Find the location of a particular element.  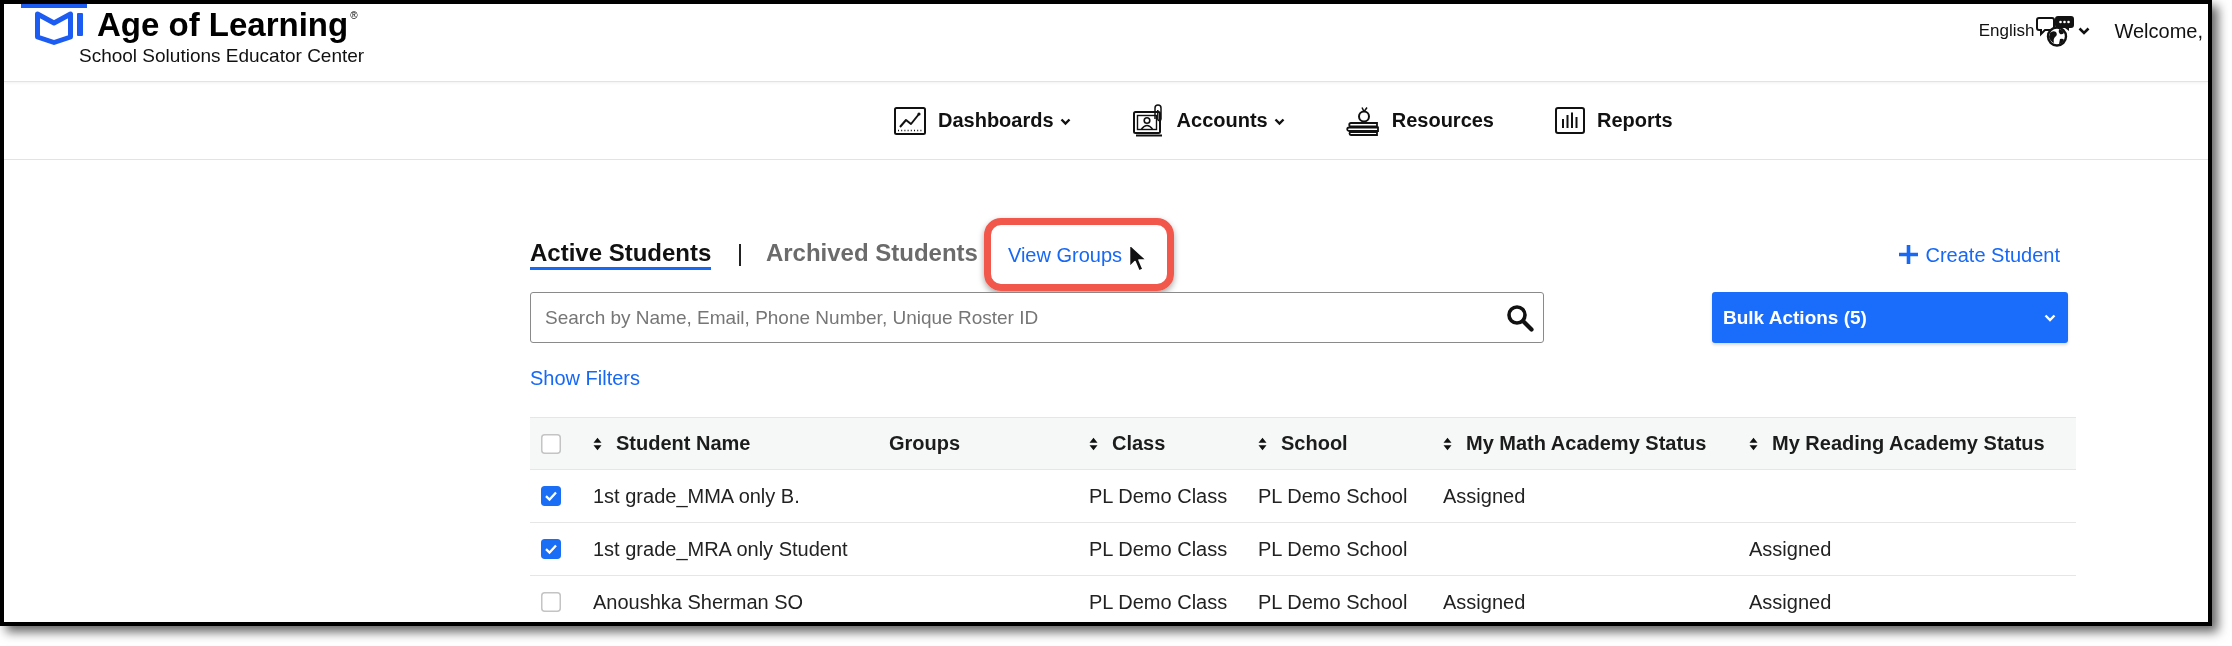

column-header: My Reading Academy Status is located at coordinates (1907, 443).